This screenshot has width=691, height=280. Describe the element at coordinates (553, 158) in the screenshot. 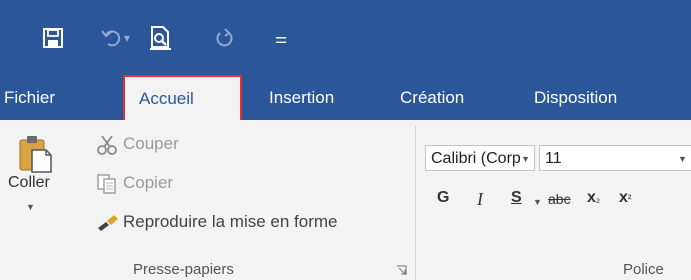

I see `font-size-value: 11` at that location.